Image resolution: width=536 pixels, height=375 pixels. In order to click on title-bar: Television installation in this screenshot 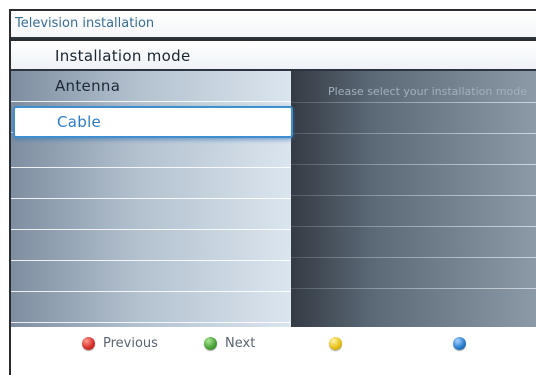, I will do `click(273, 25)`.